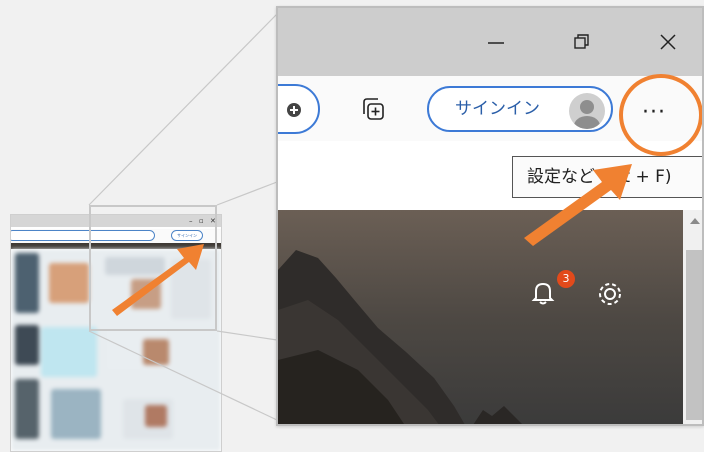  What do you see at coordinates (566, 279) in the screenshot?
I see `notification-badge: 3` at bounding box center [566, 279].